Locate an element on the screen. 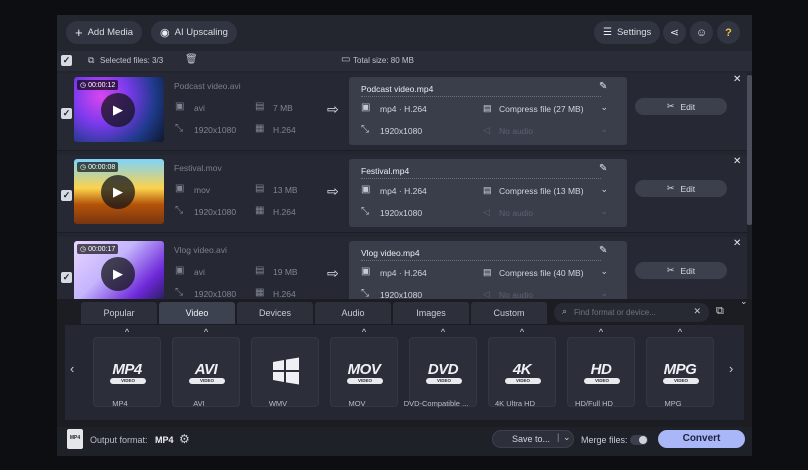 This screenshot has height=470, width=808. resize-icon: ⤡ is located at coordinates (179, 210).